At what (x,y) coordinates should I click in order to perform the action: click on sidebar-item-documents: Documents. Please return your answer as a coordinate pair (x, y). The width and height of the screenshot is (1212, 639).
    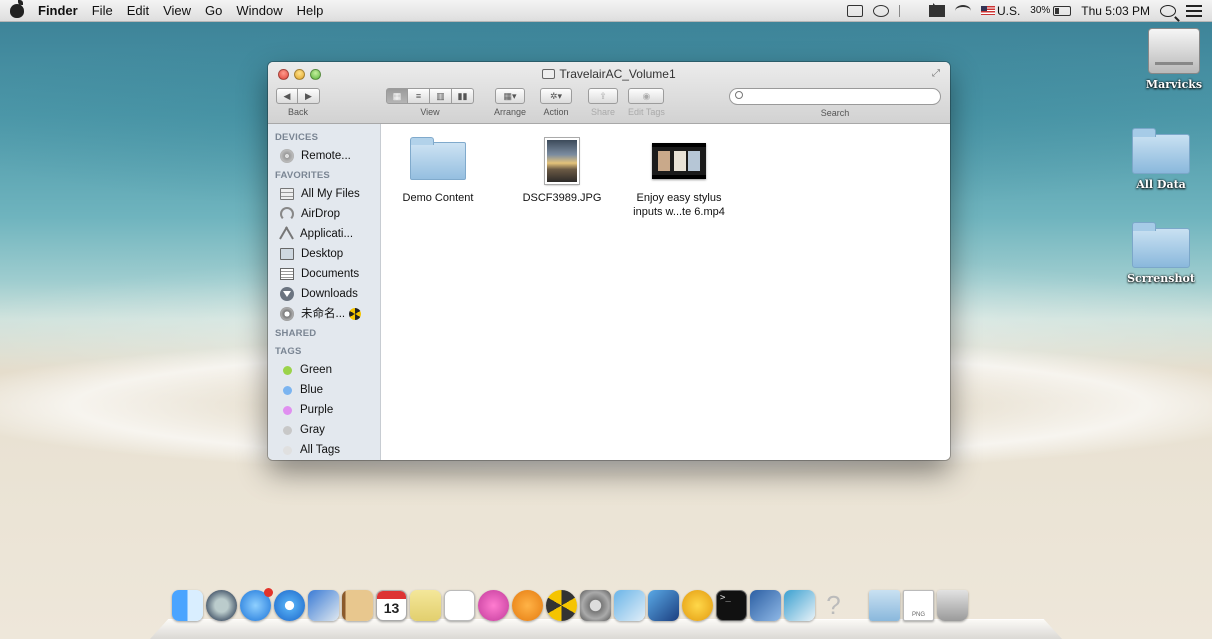
    Looking at the image, I should click on (324, 274).